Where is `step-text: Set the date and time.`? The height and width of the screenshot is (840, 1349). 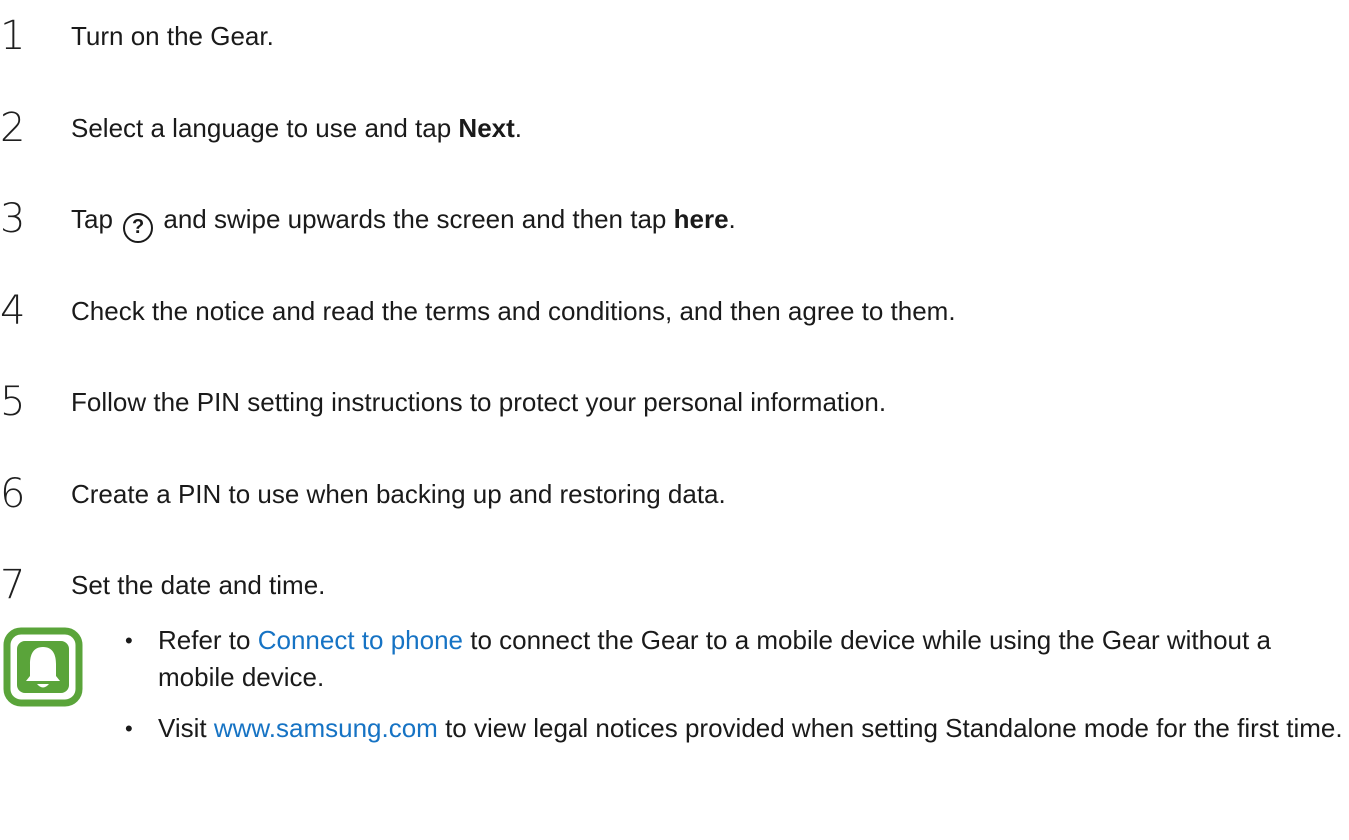 step-text: Set the date and time. is located at coordinates (198, 585).